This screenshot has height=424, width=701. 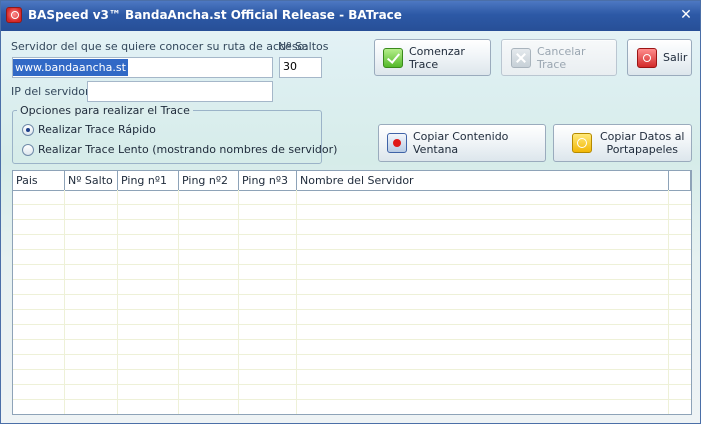 I want to click on column-header-ping3: Ping nº3, so click(x=268, y=180).